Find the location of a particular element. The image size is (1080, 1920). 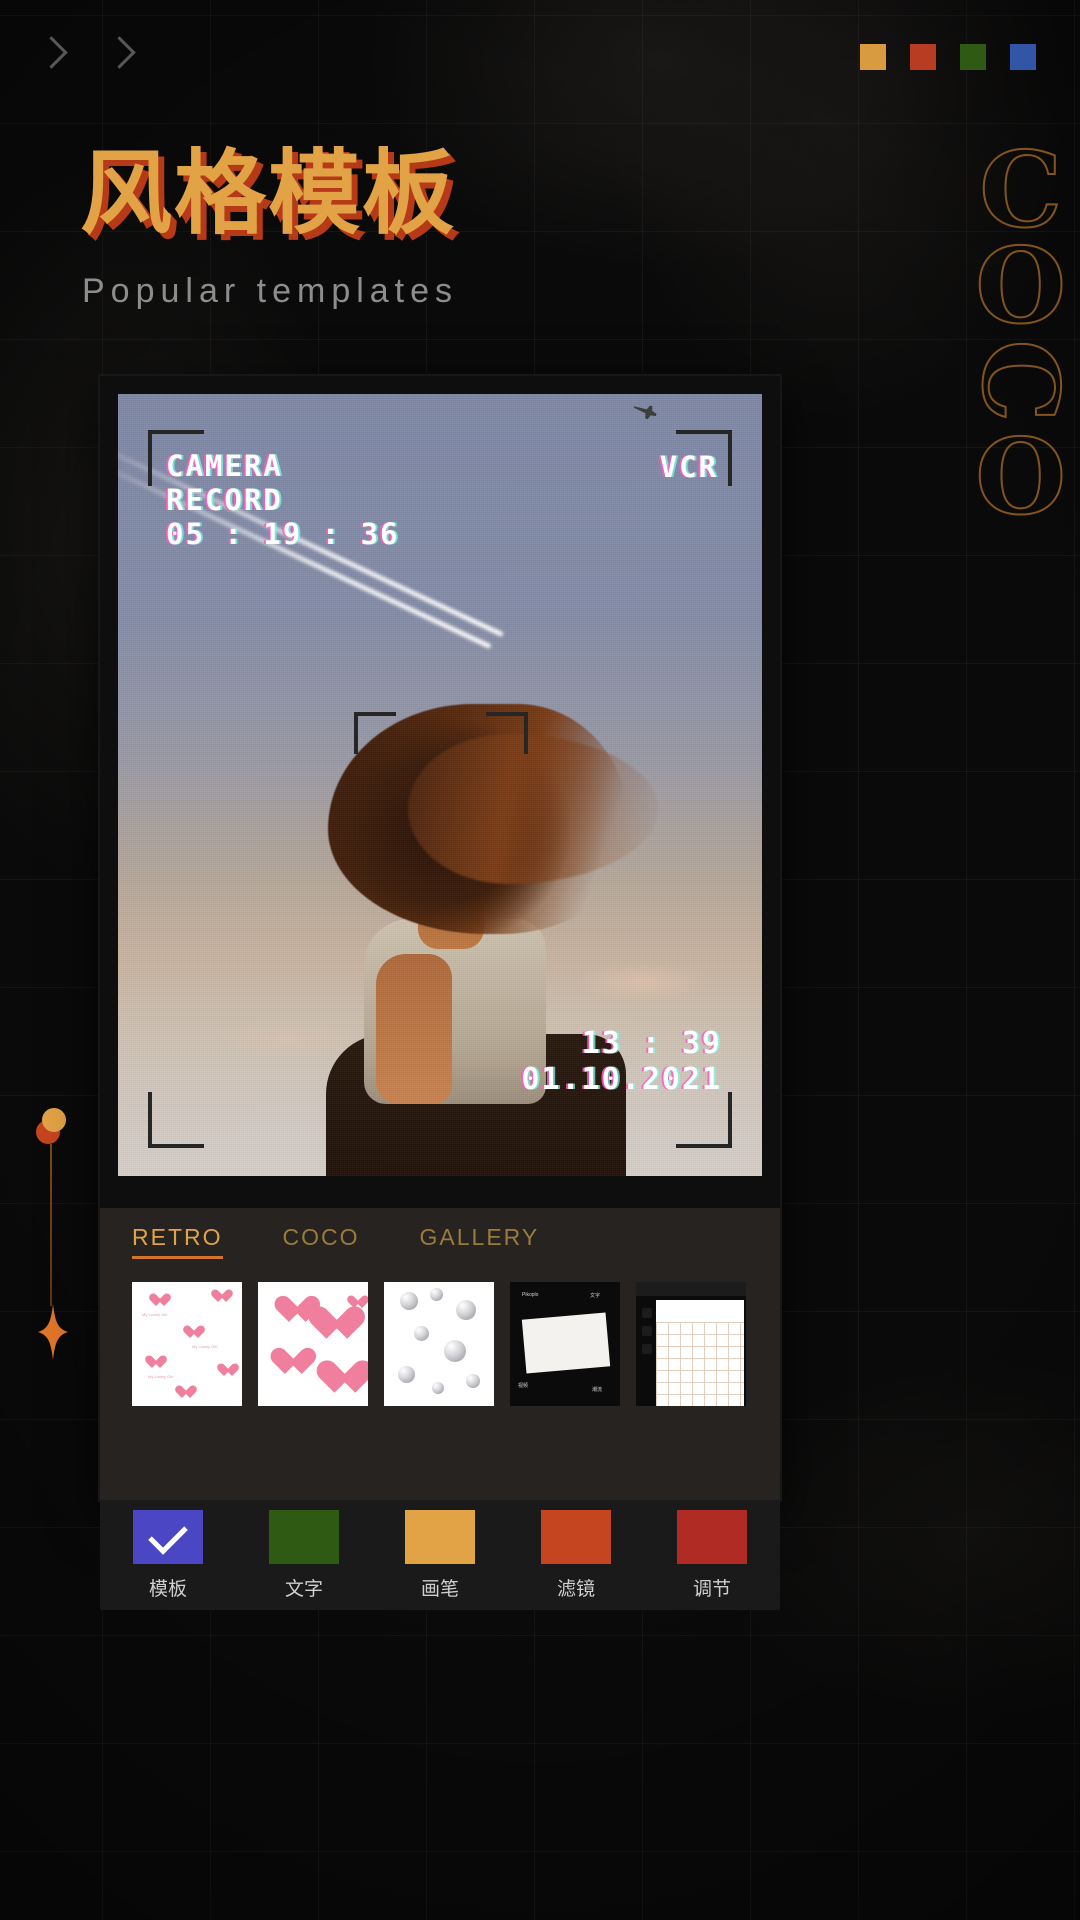

overlay-stamp-time: 13 : 39 is located at coordinates (651, 1043).